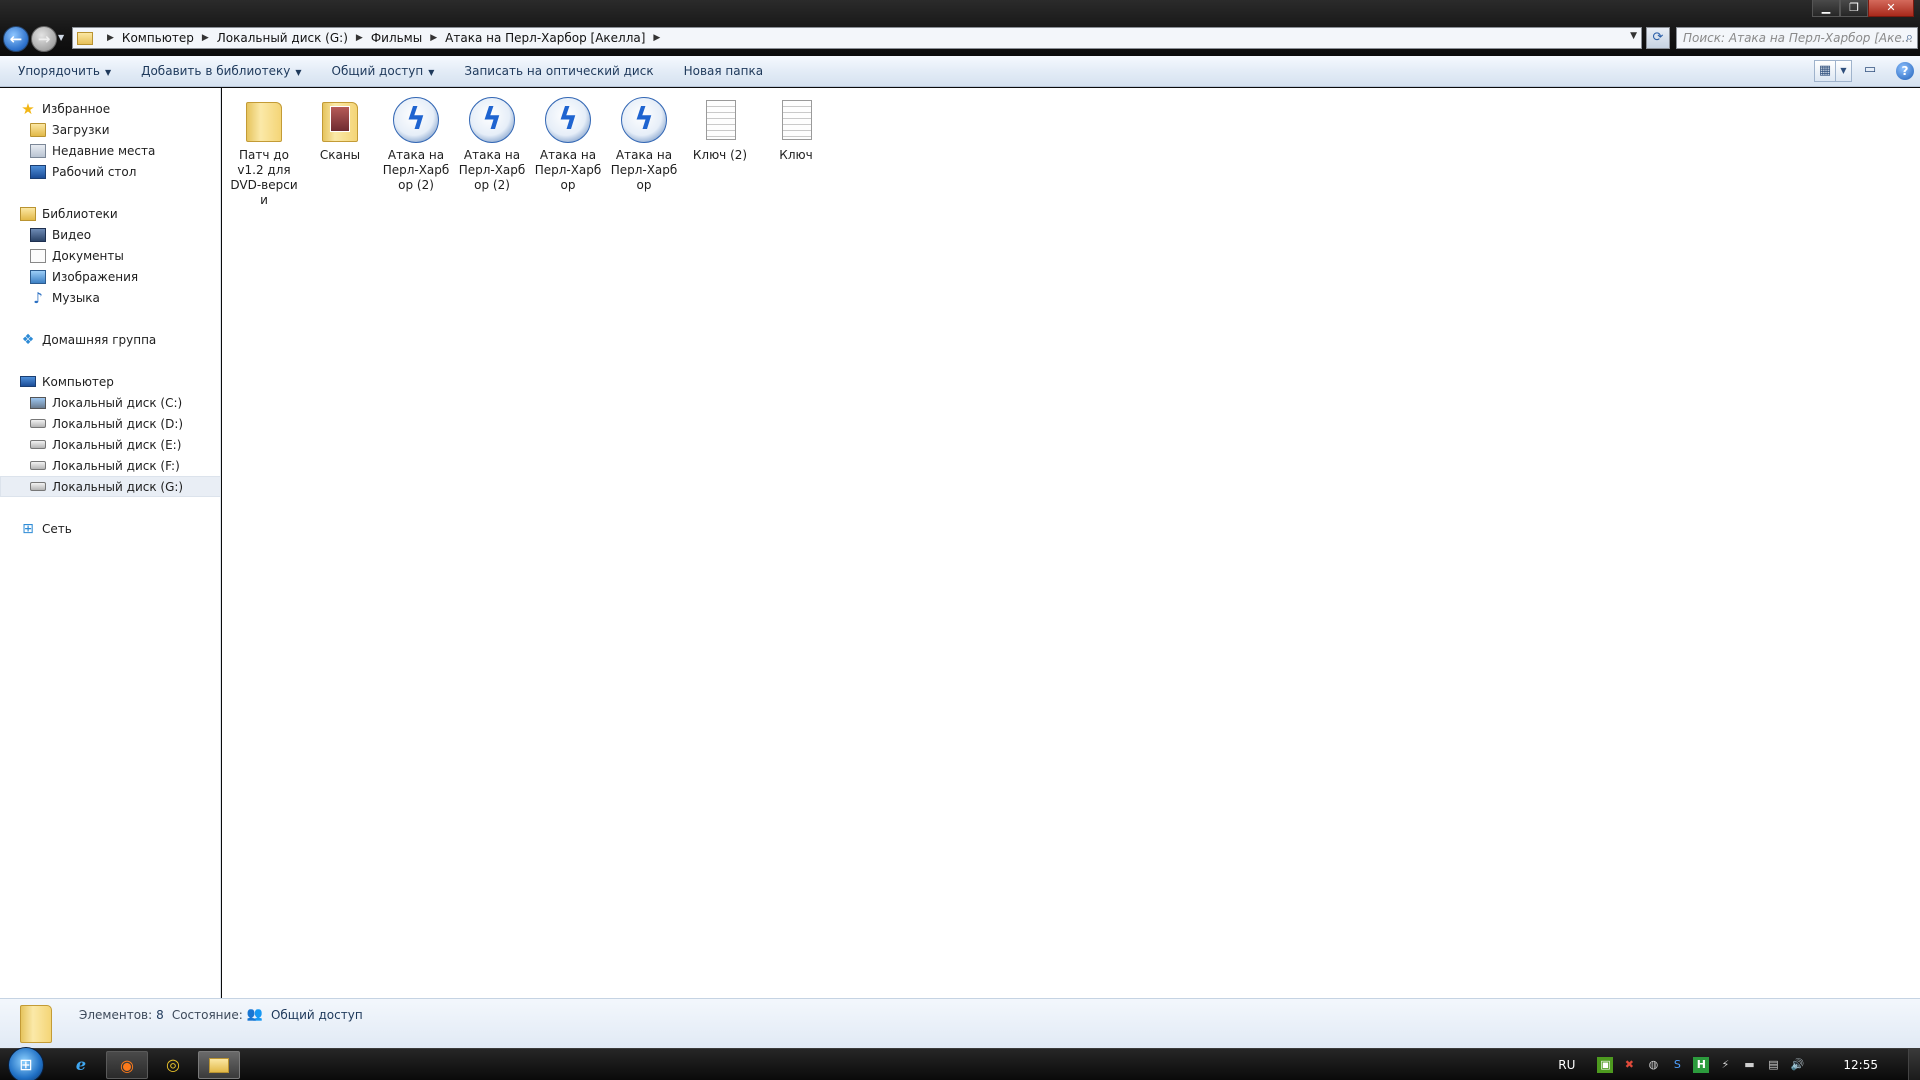 The height and width of the screenshot is (1080, 1920). I want to click on chrome-icon: ◎, so click(173, 1064).